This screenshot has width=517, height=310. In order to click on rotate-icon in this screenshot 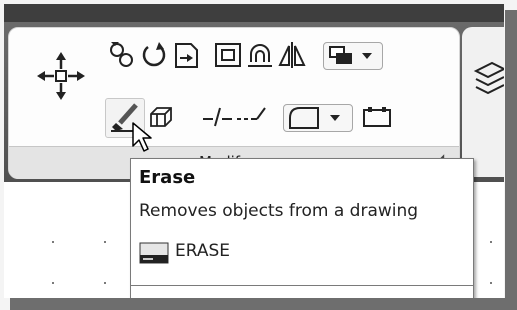, I will do `click(154, 54)`.